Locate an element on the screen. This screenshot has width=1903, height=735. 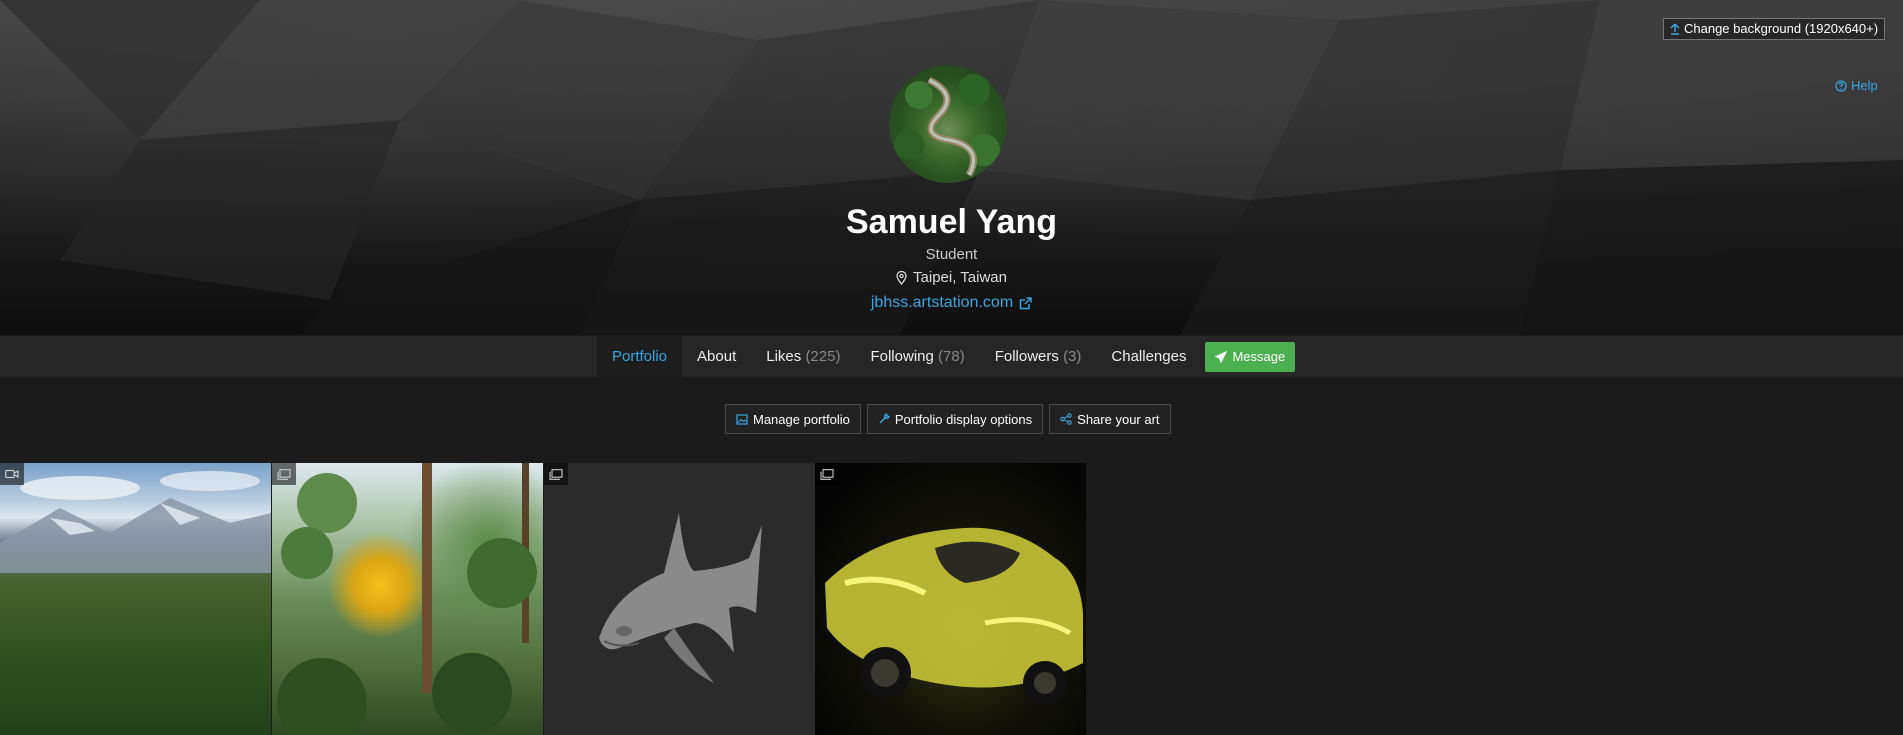
profile-avatar is located at coordinates (948, 124).